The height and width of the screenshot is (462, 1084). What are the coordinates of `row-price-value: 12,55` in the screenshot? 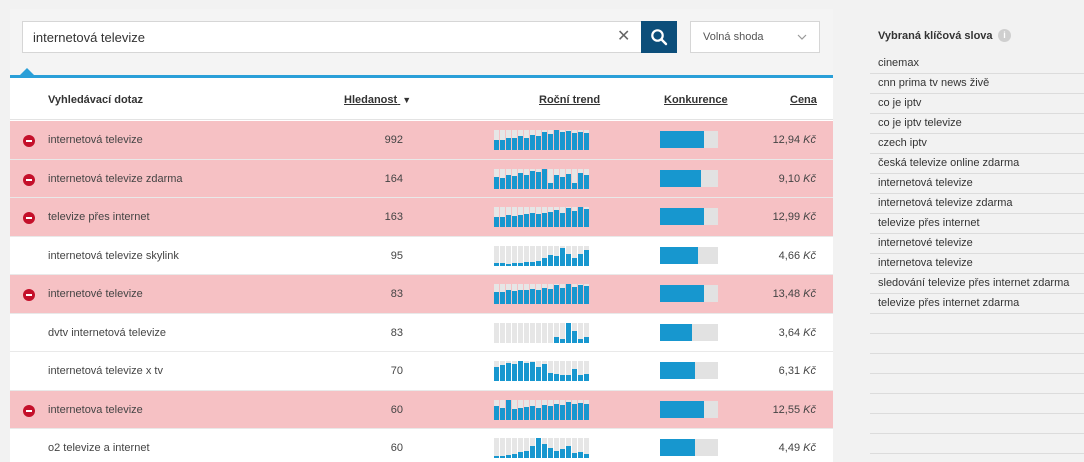 It's located at (786, 409).